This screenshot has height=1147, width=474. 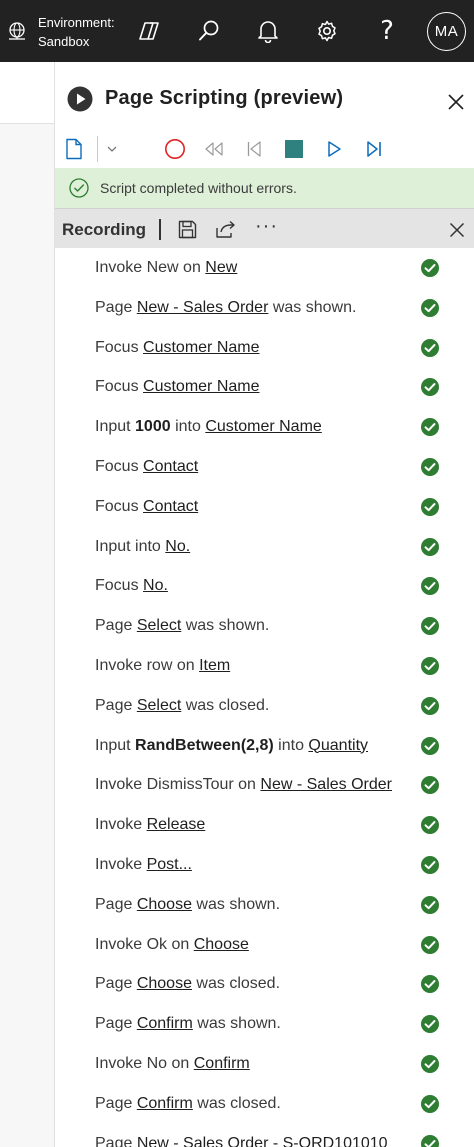 What do you see at coordinates (187, 229) in the screenshot?
I see `save-recording-button` at bounding box center [187, 229].